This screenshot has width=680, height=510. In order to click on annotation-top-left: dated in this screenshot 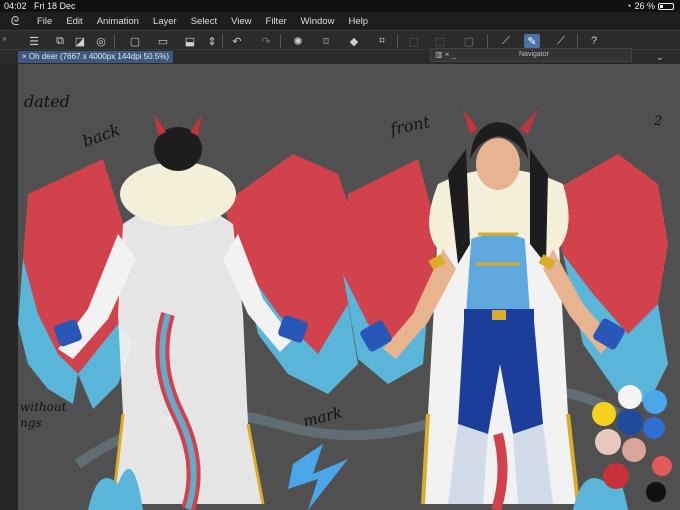, I will do `click(47, 101)`.